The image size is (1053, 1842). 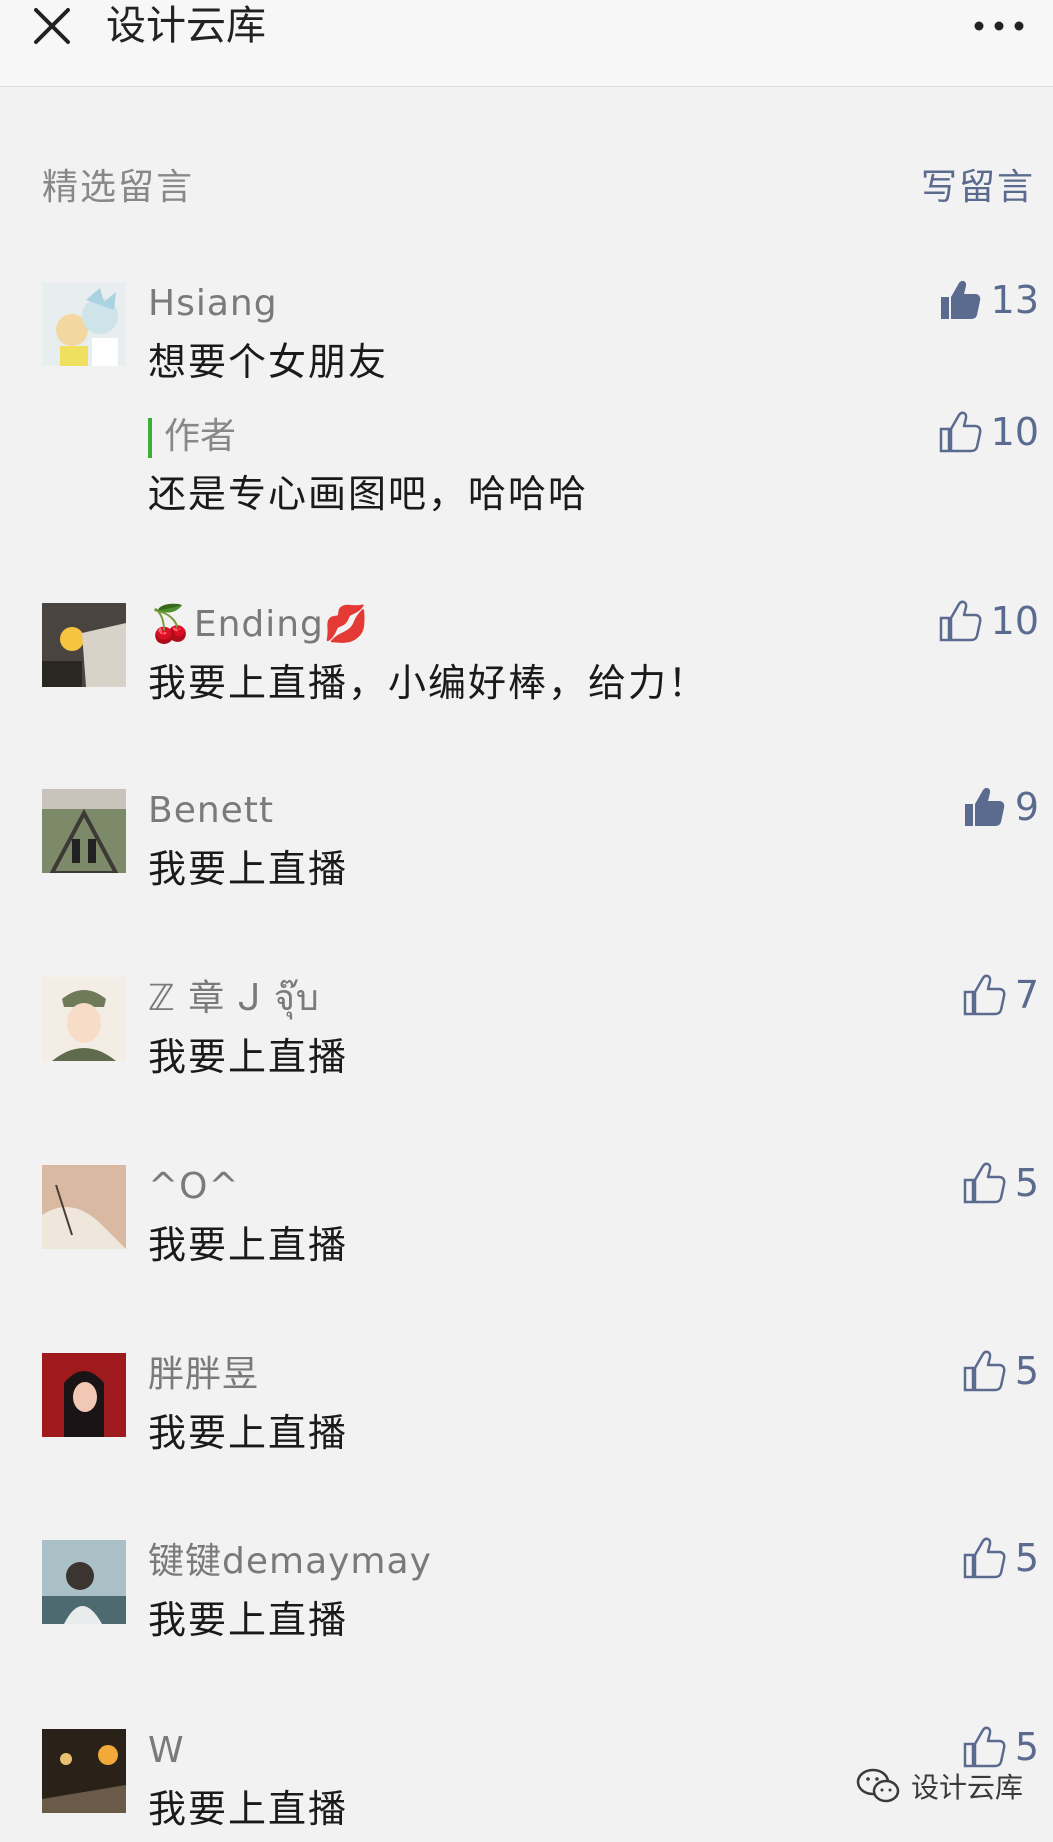 What do you see at coordinates (978, 184) in the screenshot?
I see `write-comment-link: 写留言` at bounding box center [978, 184].